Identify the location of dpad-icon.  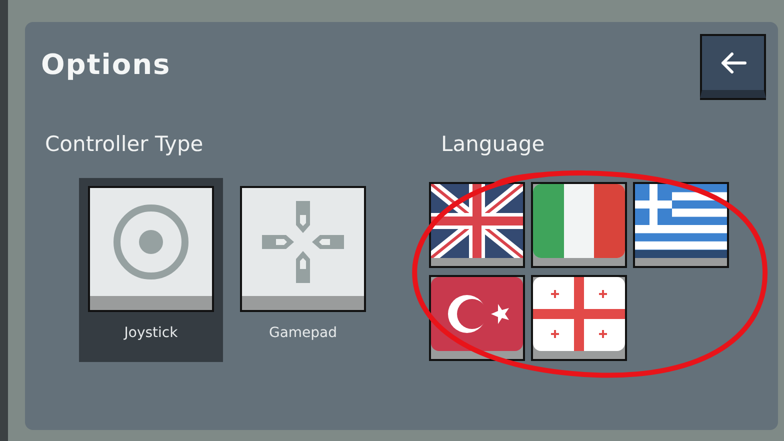
(303, 242).